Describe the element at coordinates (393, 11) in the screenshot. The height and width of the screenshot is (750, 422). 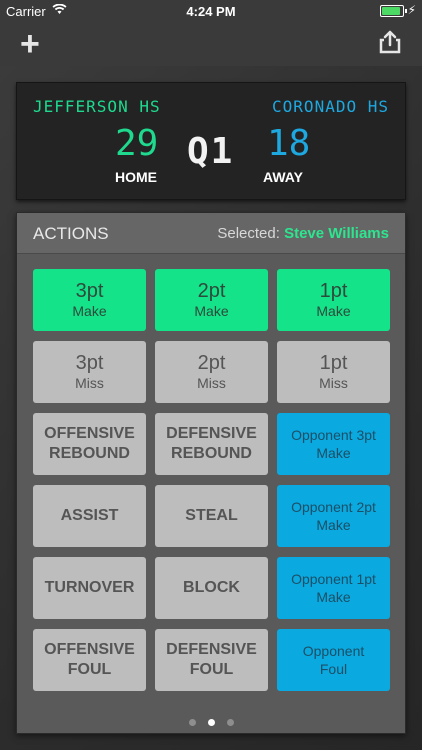
I see `battery-icon` at that location.